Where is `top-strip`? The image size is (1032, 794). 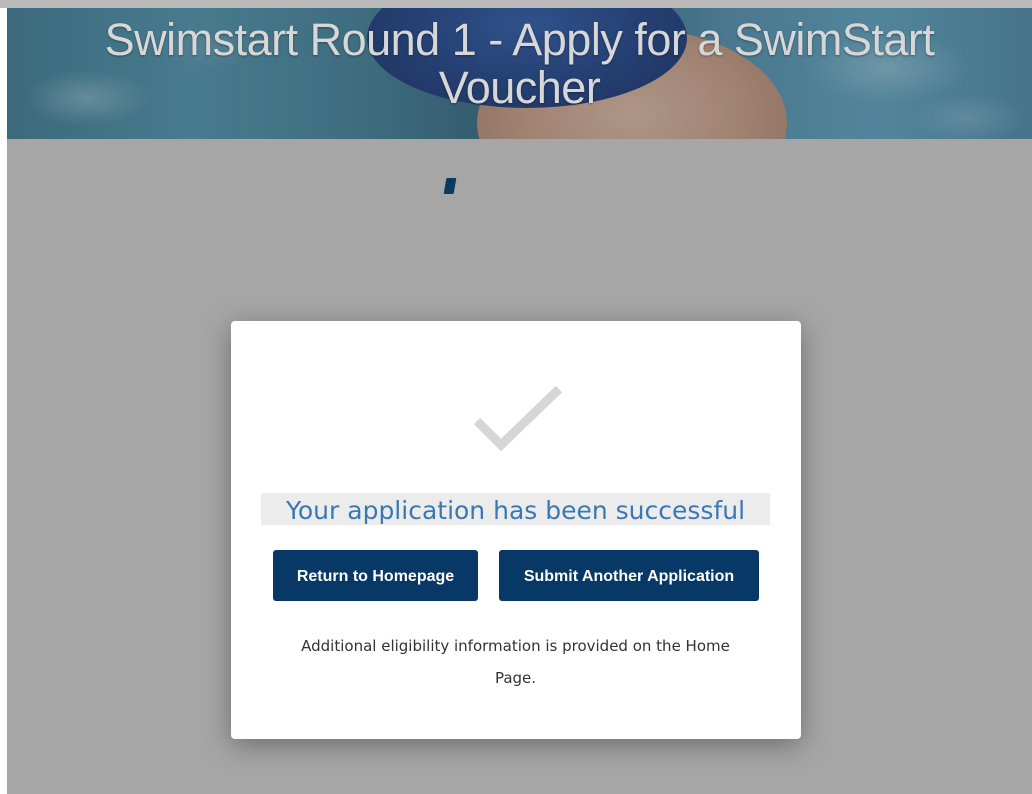
top-strip is located at coordinates (516, 4).